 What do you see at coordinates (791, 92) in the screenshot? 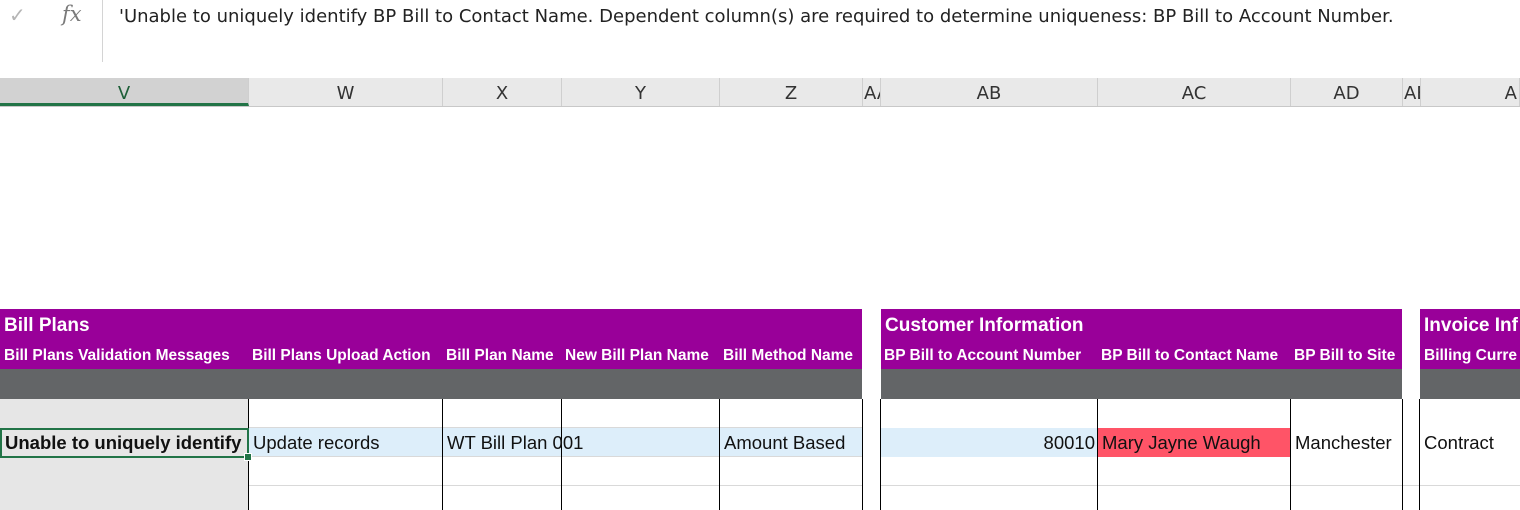
I see `column-header-z: Z` at bounding box center [791, 92].